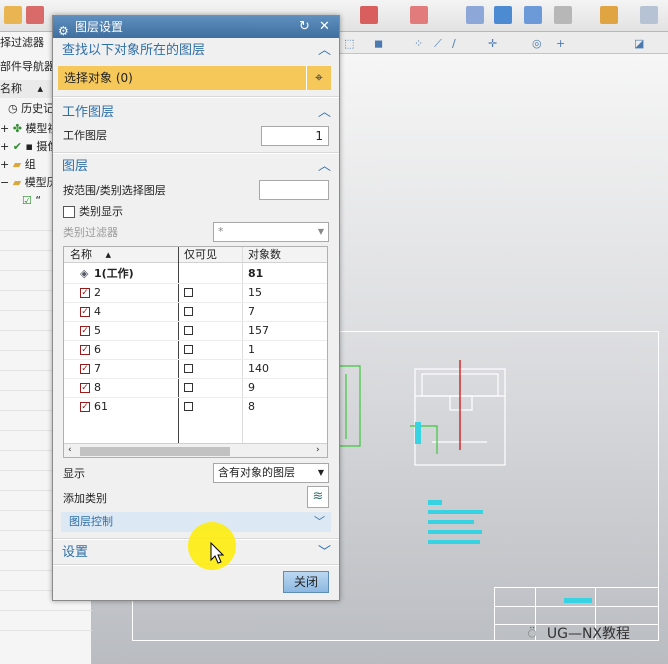 This screenshot has width=668, height=664. Describe the element at coordinates (304, 27) in the screenshot. I see `reset-icon: ↻` at that location.